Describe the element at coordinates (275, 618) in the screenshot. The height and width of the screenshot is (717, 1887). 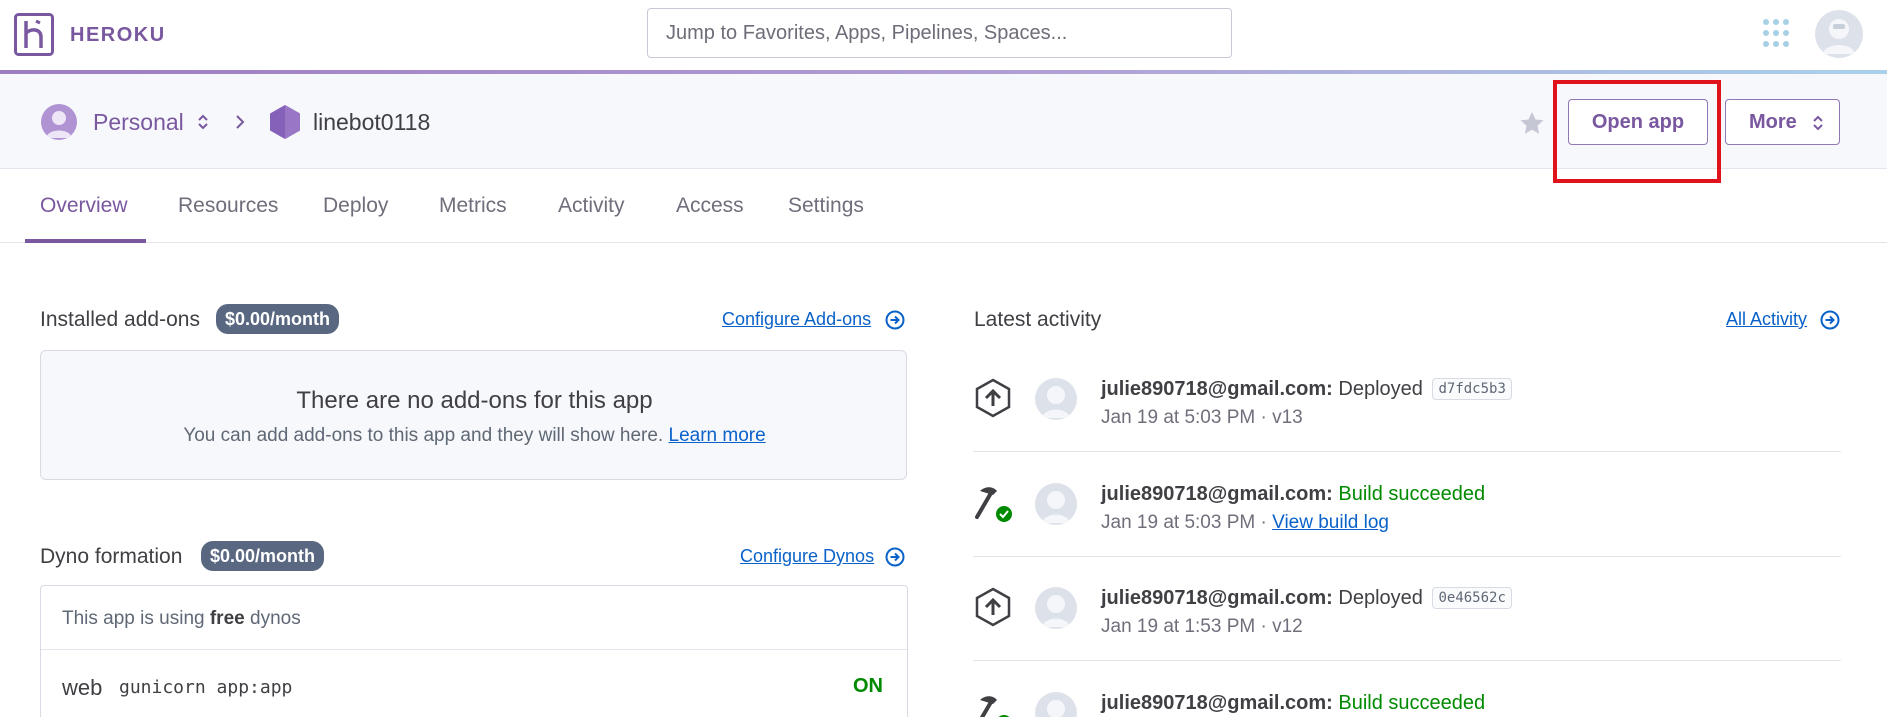
I see `dyno-info-suffix: dynos` at that location.